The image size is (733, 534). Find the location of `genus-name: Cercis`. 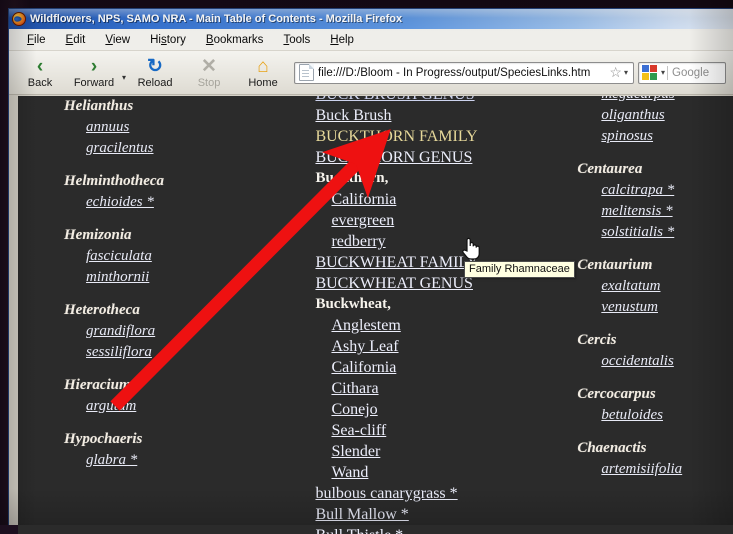

genus-name: Cercis is located at coordinates (655, 340).